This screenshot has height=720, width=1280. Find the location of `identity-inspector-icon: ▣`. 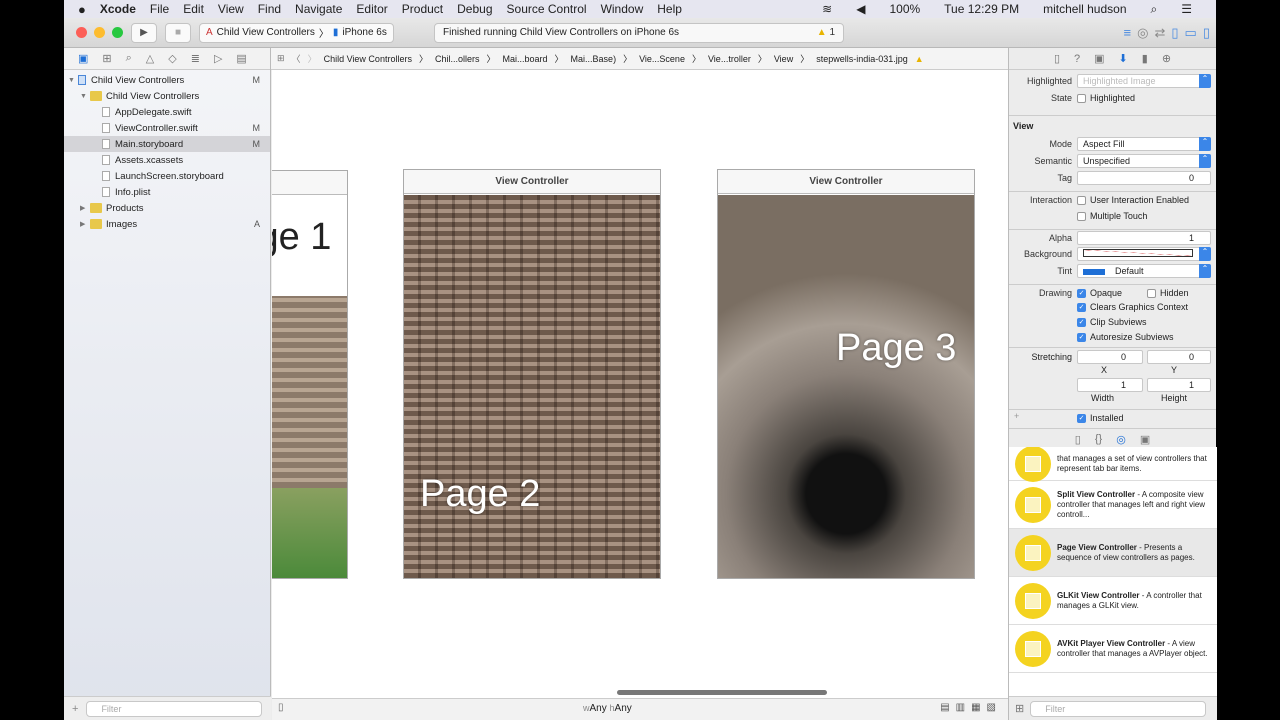

identity-inspector-icon: ▣ is located at coordinates (1099, 58).